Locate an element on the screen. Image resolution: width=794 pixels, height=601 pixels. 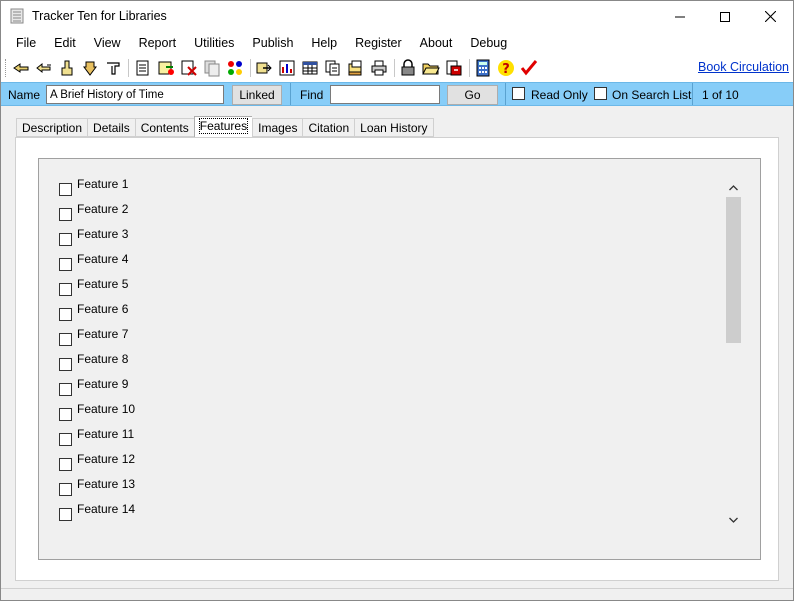
calculator-button is located at coordinates (483, 68).